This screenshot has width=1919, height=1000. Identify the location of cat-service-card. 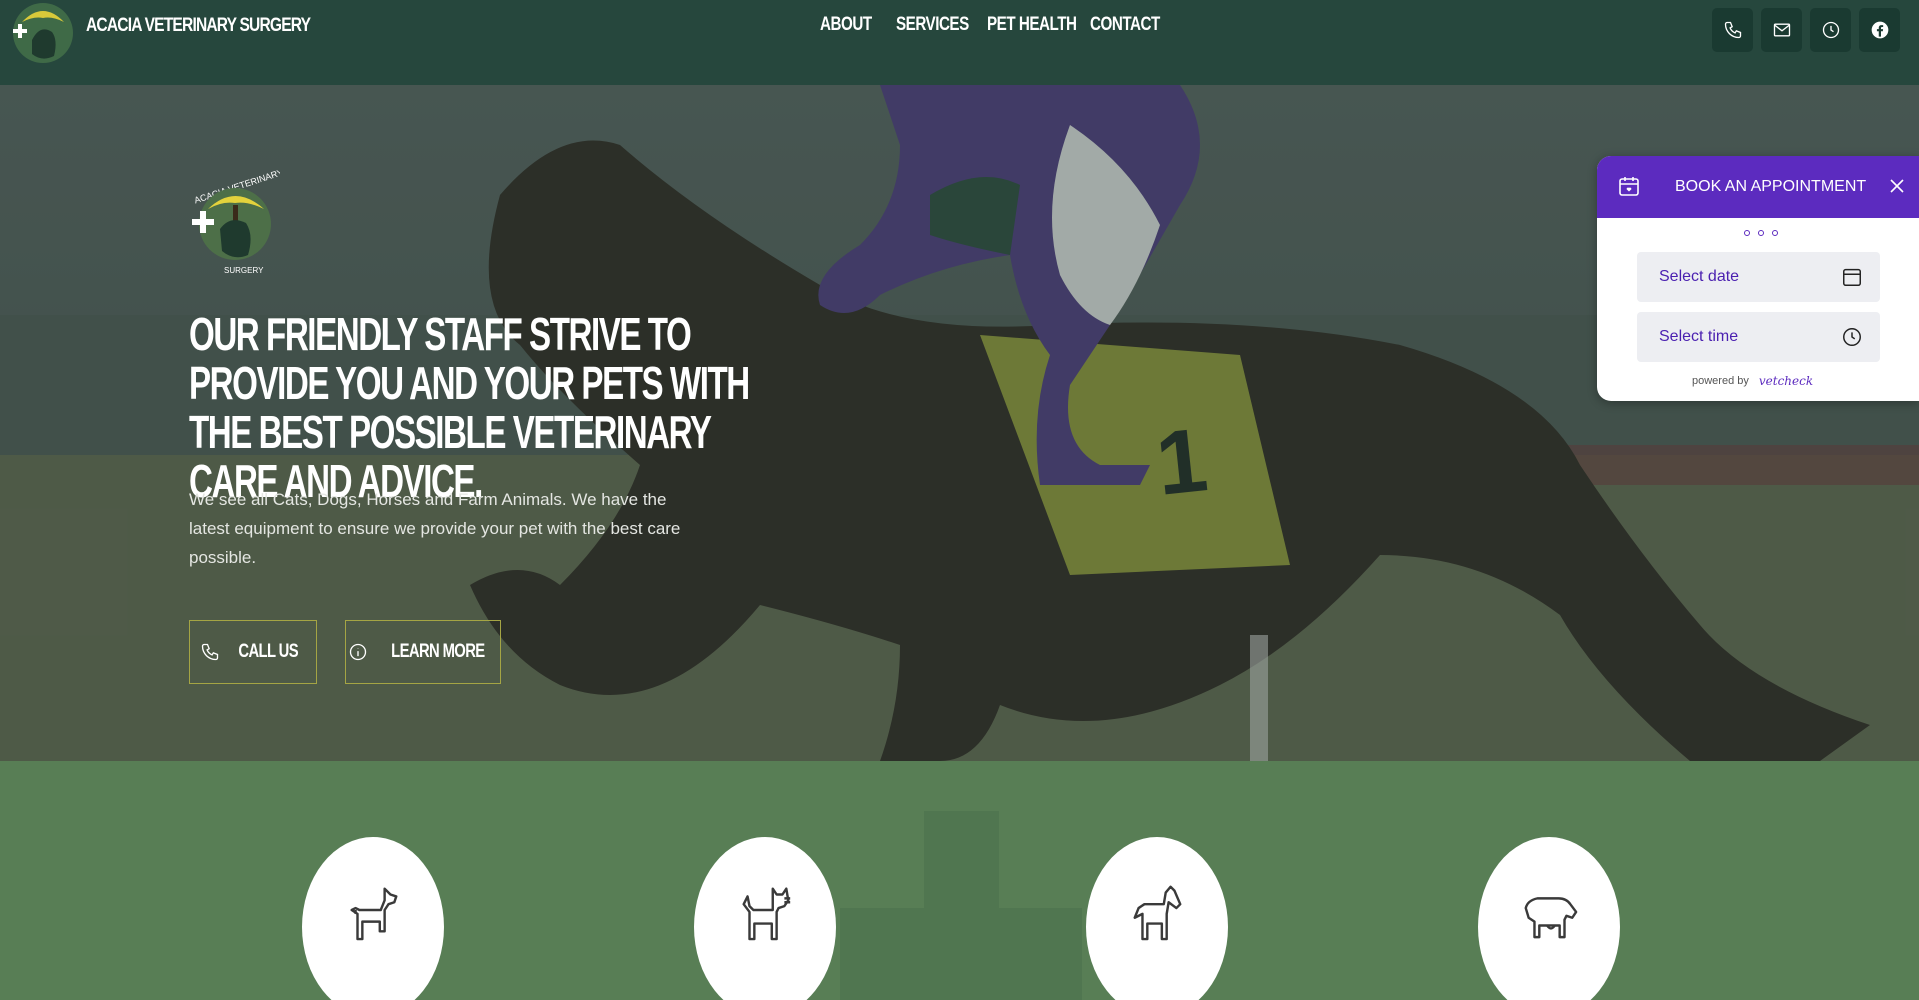
(765, 918).